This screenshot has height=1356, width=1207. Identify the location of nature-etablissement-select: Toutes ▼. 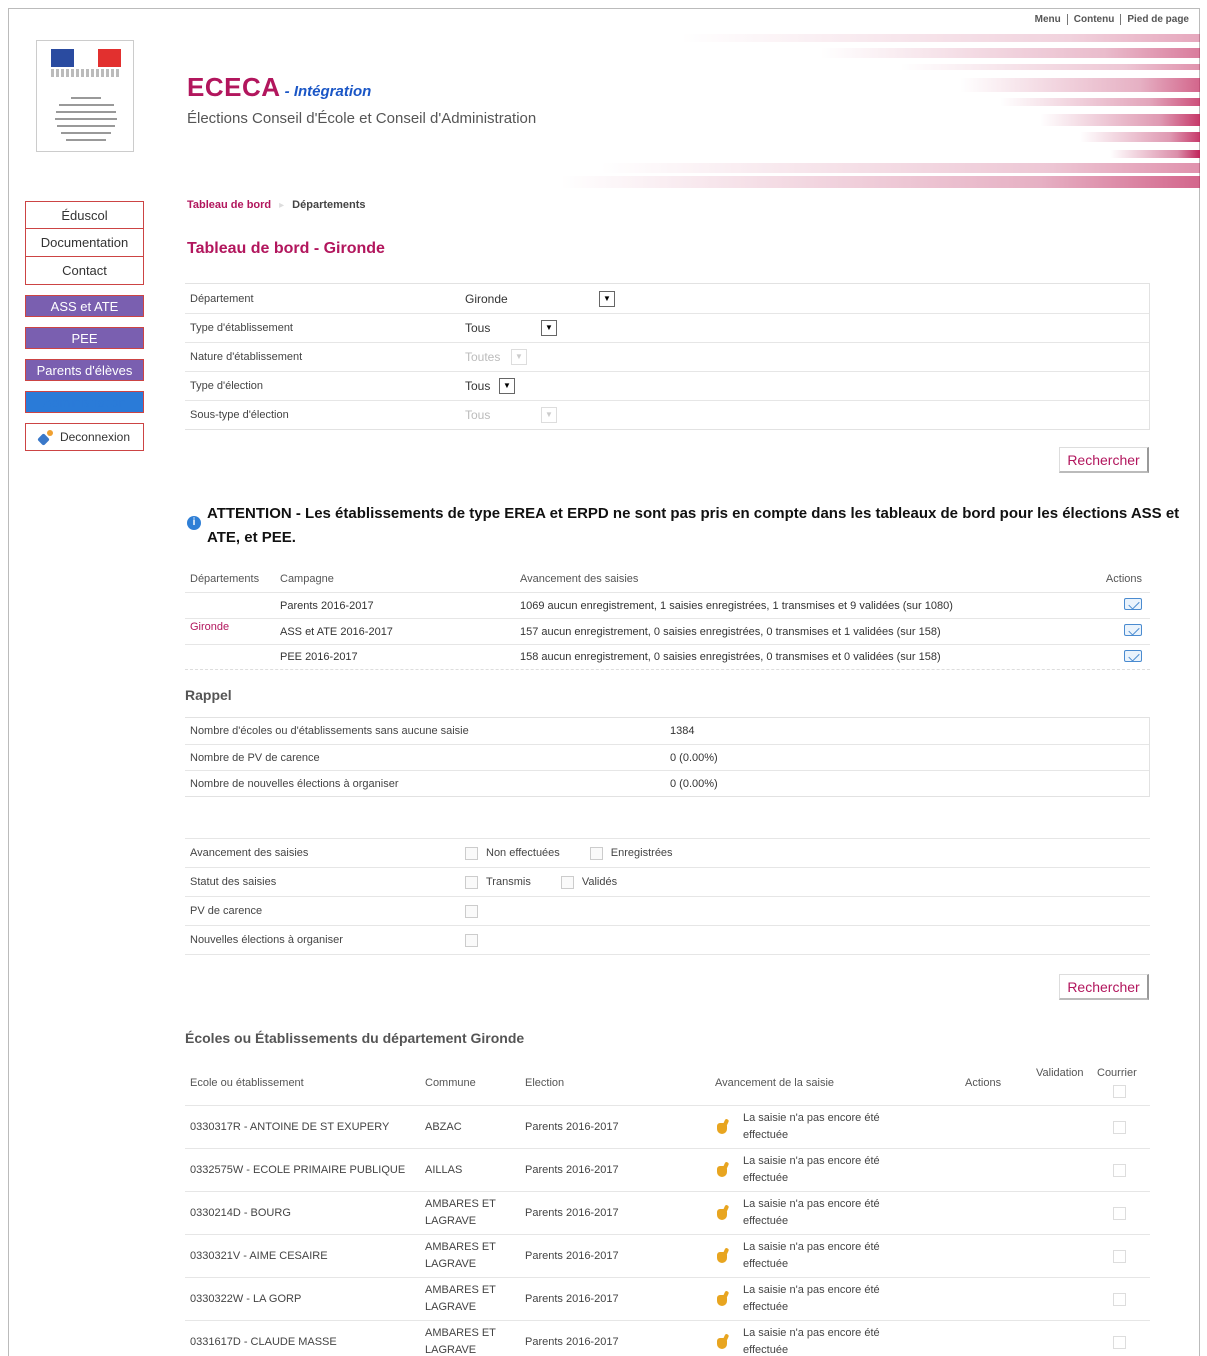
(496, 357).